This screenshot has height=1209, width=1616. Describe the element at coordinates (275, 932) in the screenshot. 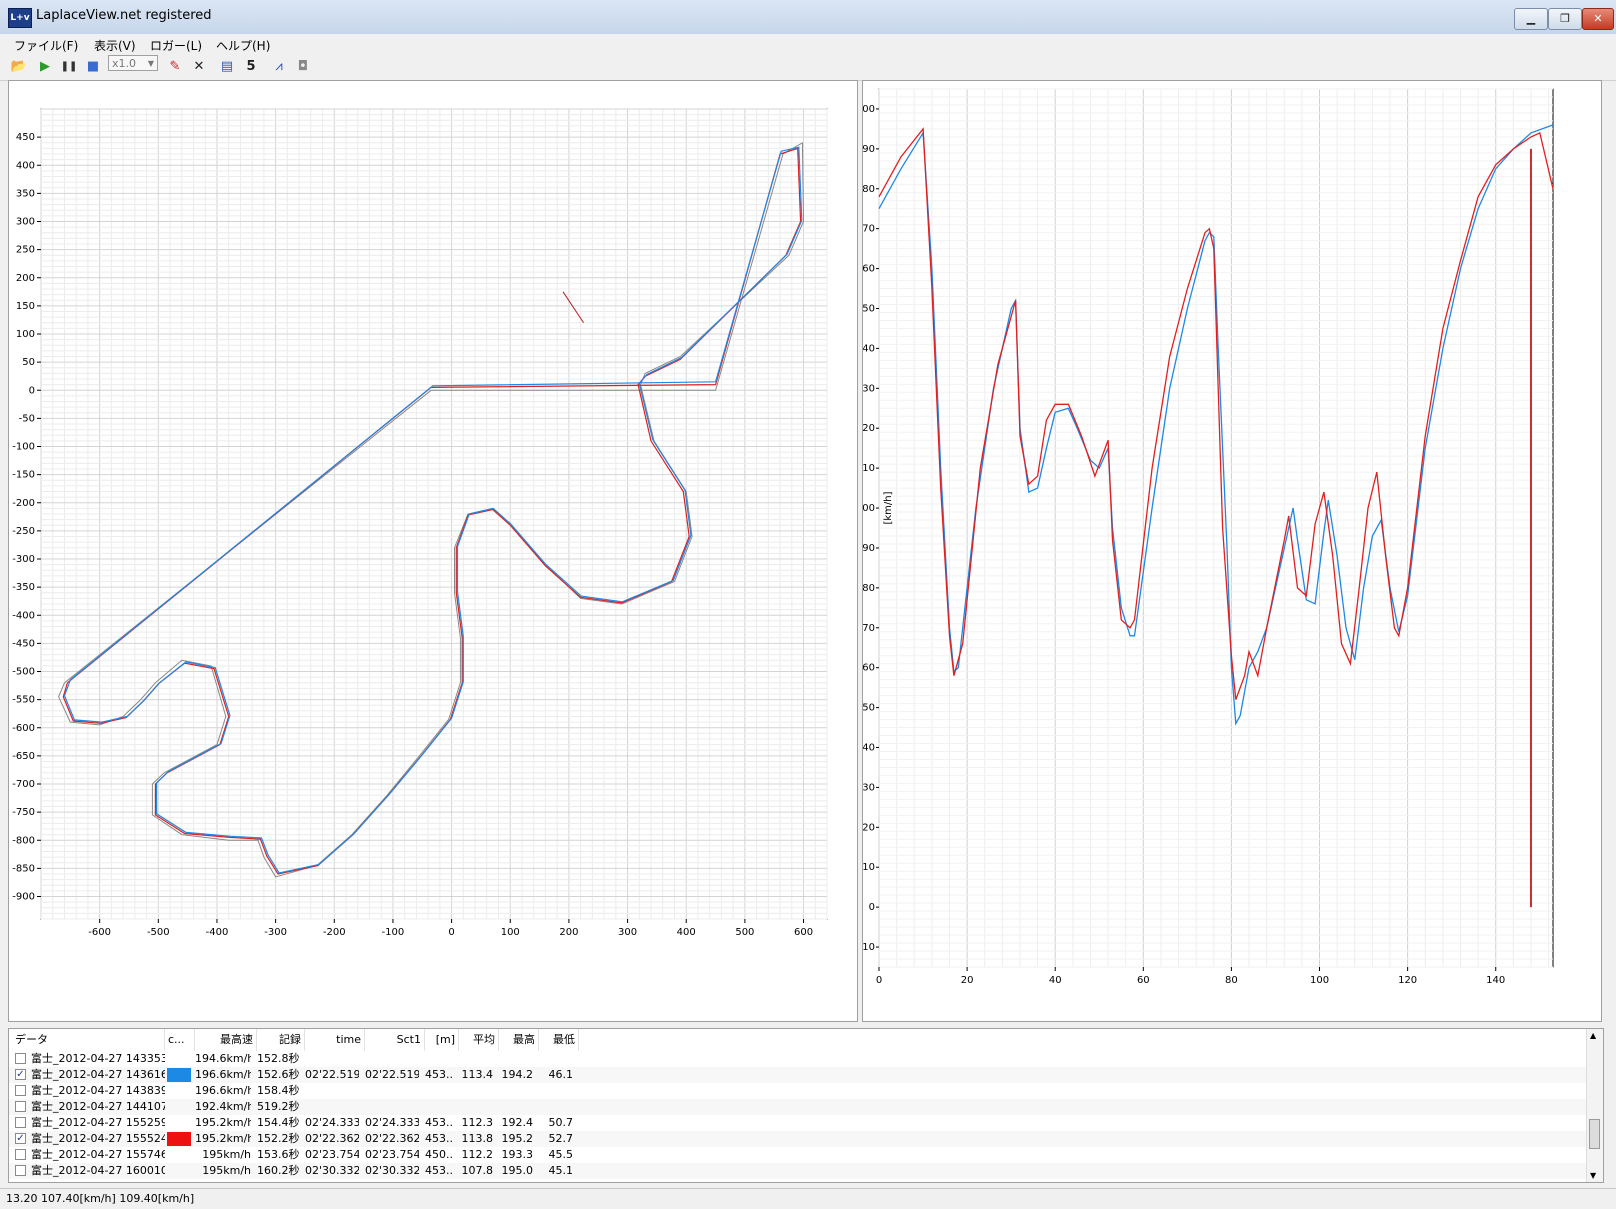

I see `map-x-tick-label: -300` at that location.